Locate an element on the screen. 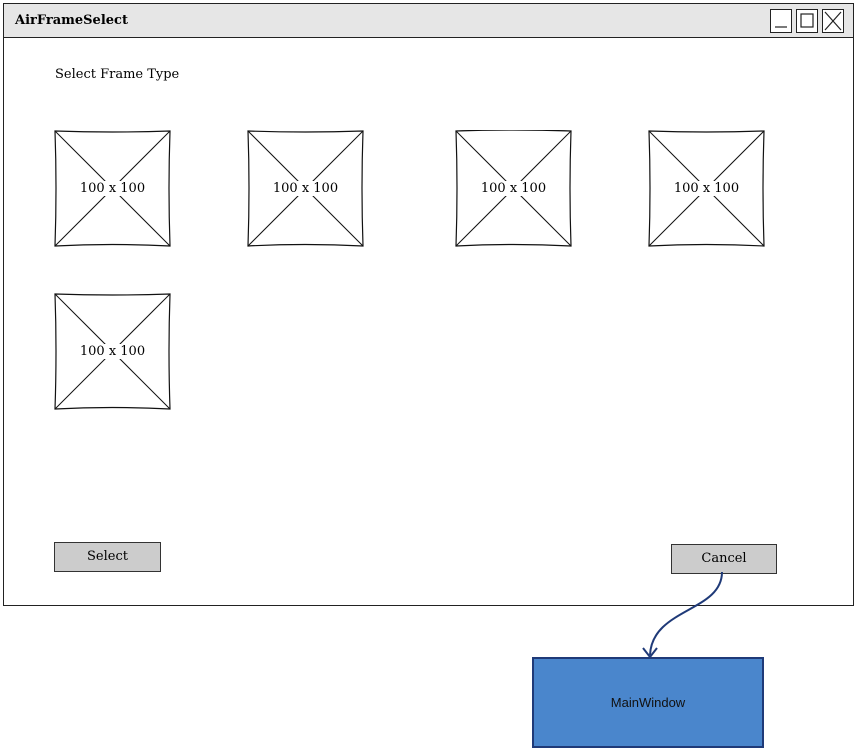 This screenshot has width=857, height=751. mainwindow-node: MainWindow is located at coordinates (648, 702).